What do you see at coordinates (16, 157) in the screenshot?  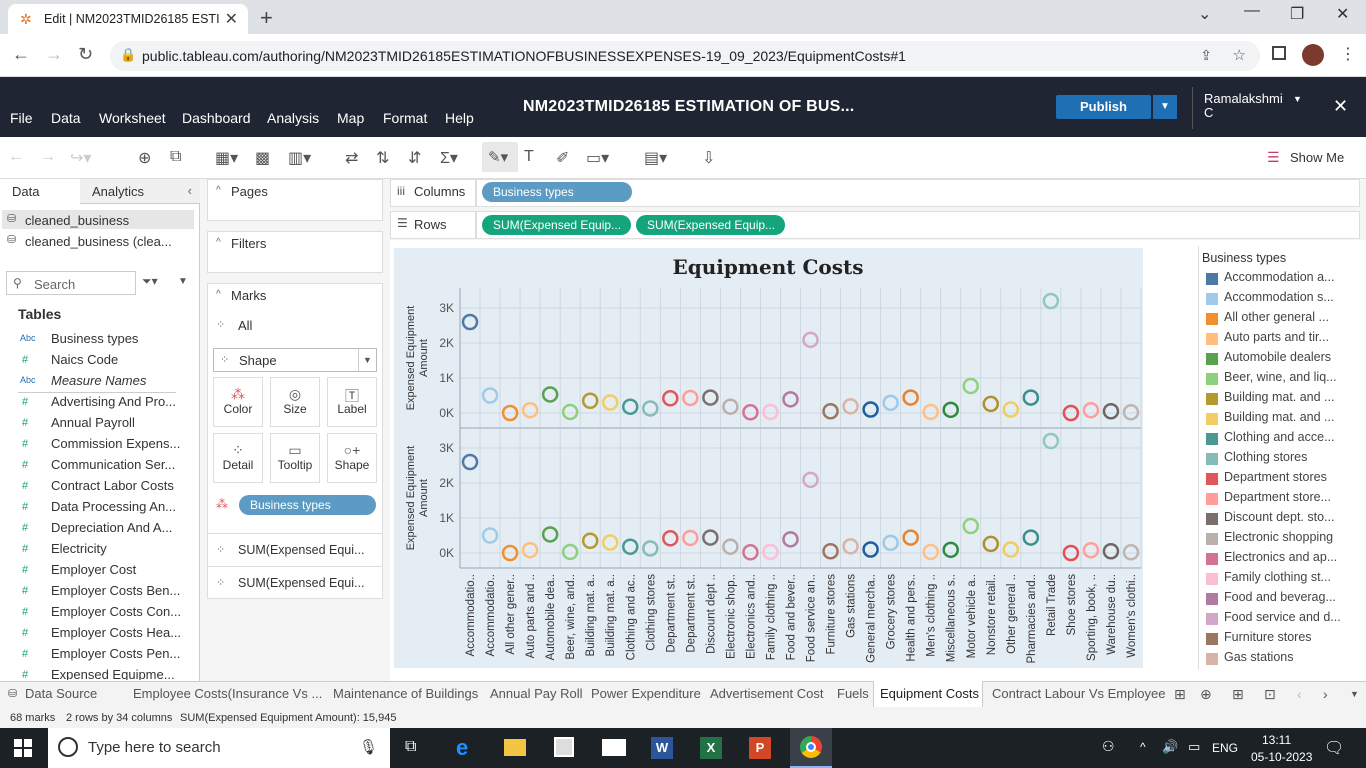 I see `undo-icon: ←` at bounding box center [16, 157].